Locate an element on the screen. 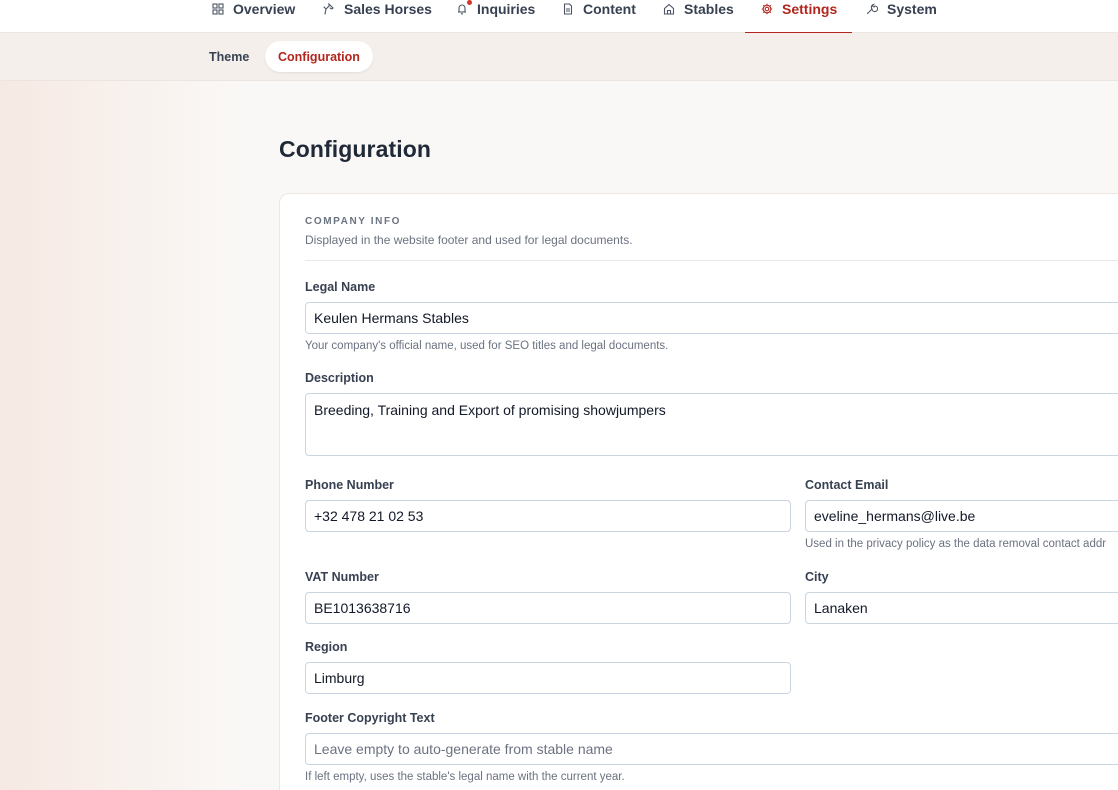  gear-icon is located at coordinates (767, 9).